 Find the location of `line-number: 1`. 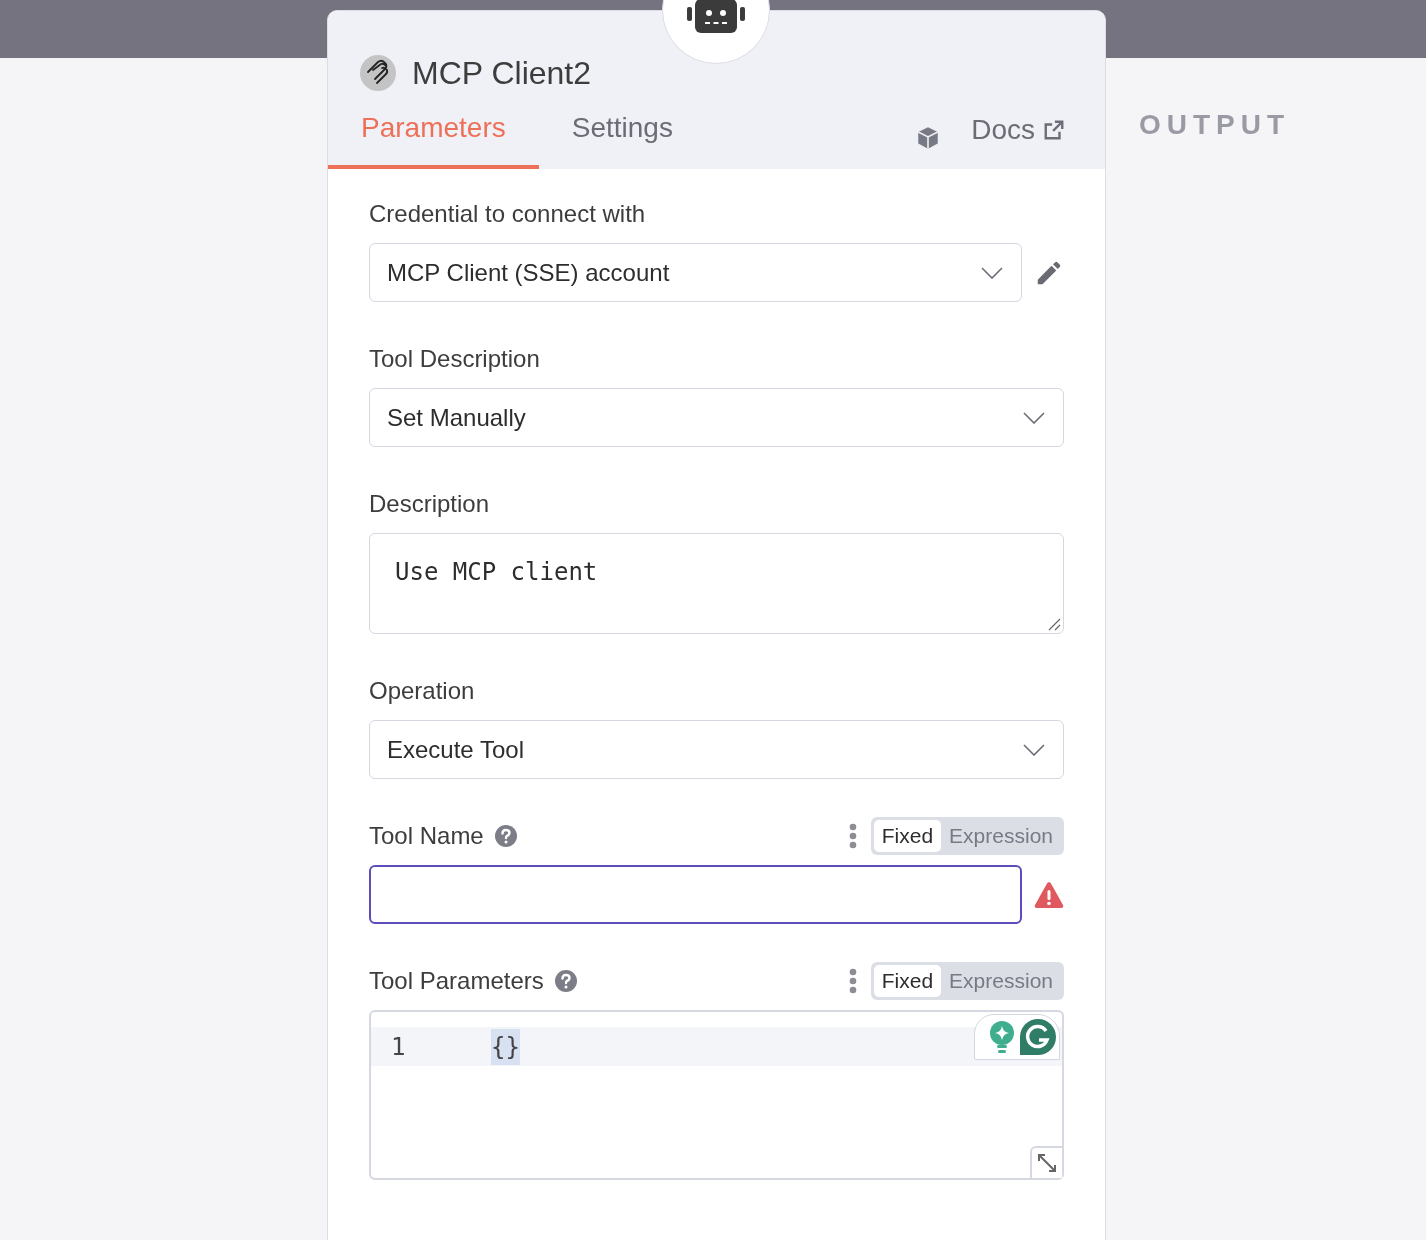

line-number: 1 is located at coordinates (398, 1047).